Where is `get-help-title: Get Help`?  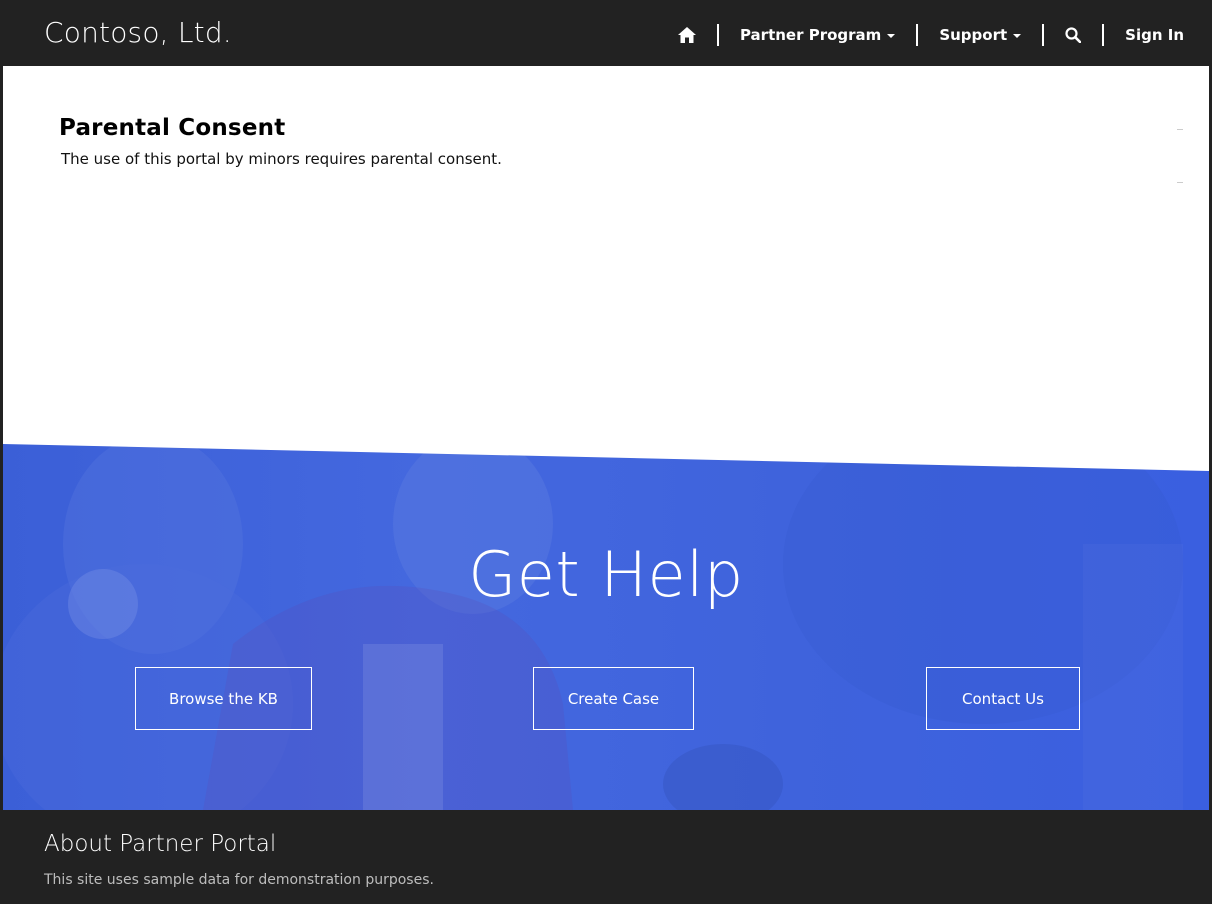 get-help-title: Get Help is located at coordinates (606, 574).